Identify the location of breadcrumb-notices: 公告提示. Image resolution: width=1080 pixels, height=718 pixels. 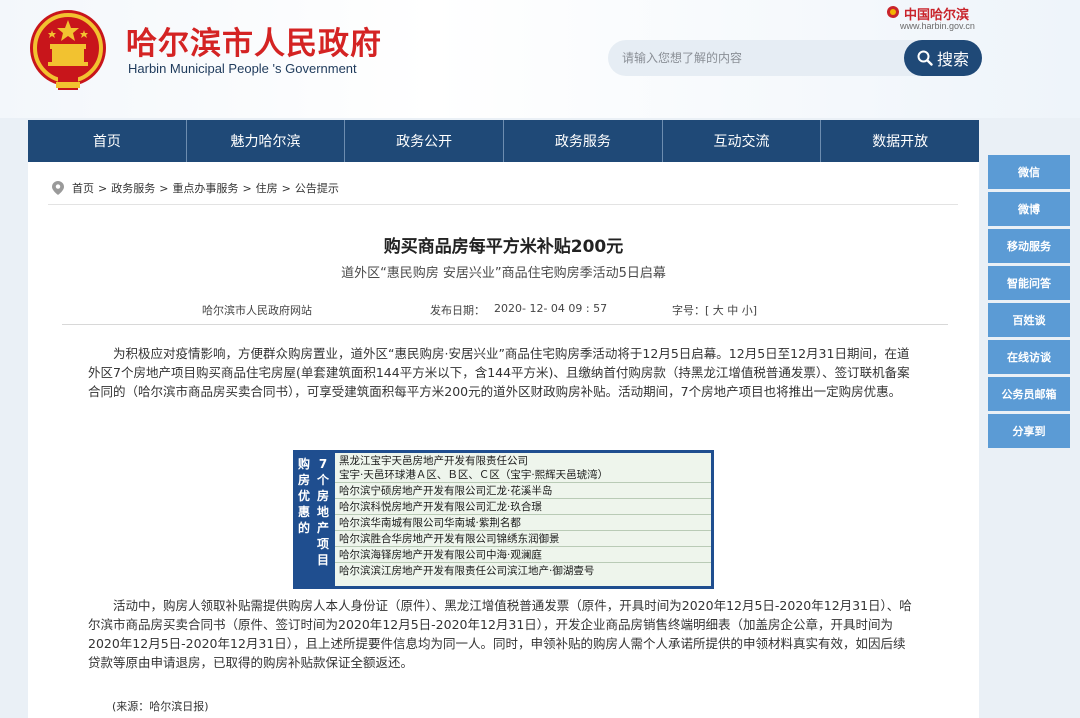
(317, 188).